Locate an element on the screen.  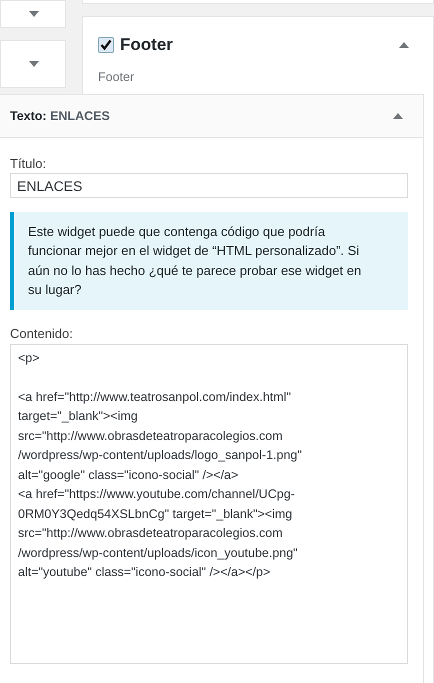
sidebar-description: Footer is located at coordinates (117, 77).